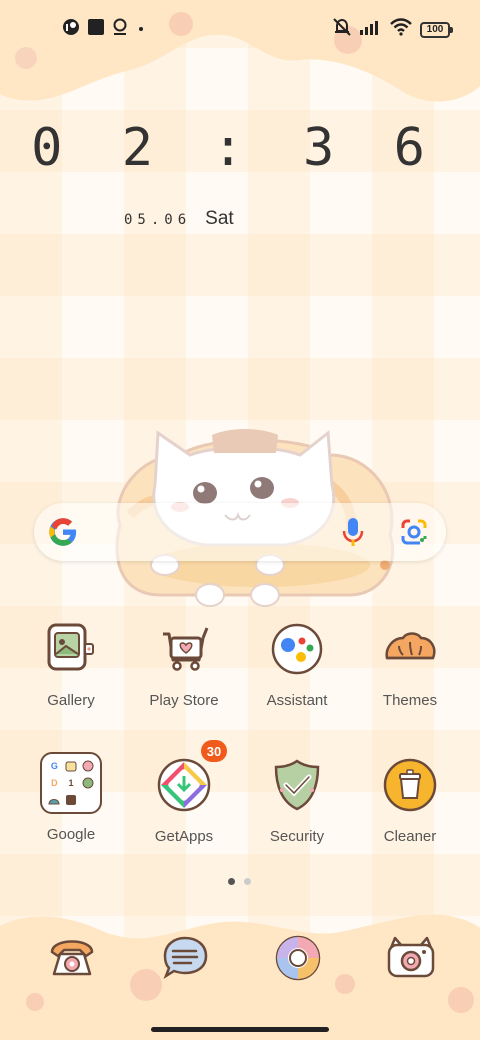 The width and height of the screenshot is (480, 1040). I want to click on page-dot, so click(247, 881).